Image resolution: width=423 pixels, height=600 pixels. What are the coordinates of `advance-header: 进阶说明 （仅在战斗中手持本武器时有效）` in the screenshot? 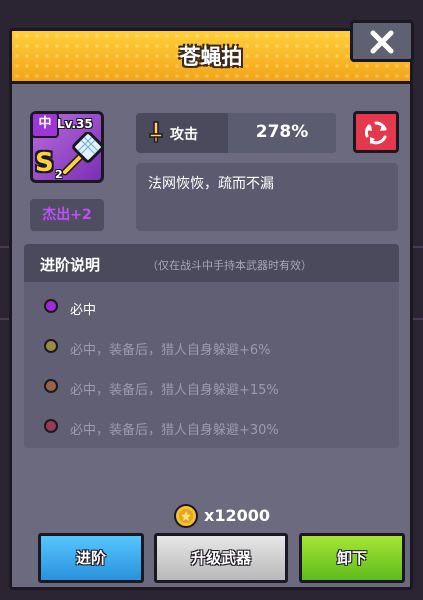 It's located at (211, 263).